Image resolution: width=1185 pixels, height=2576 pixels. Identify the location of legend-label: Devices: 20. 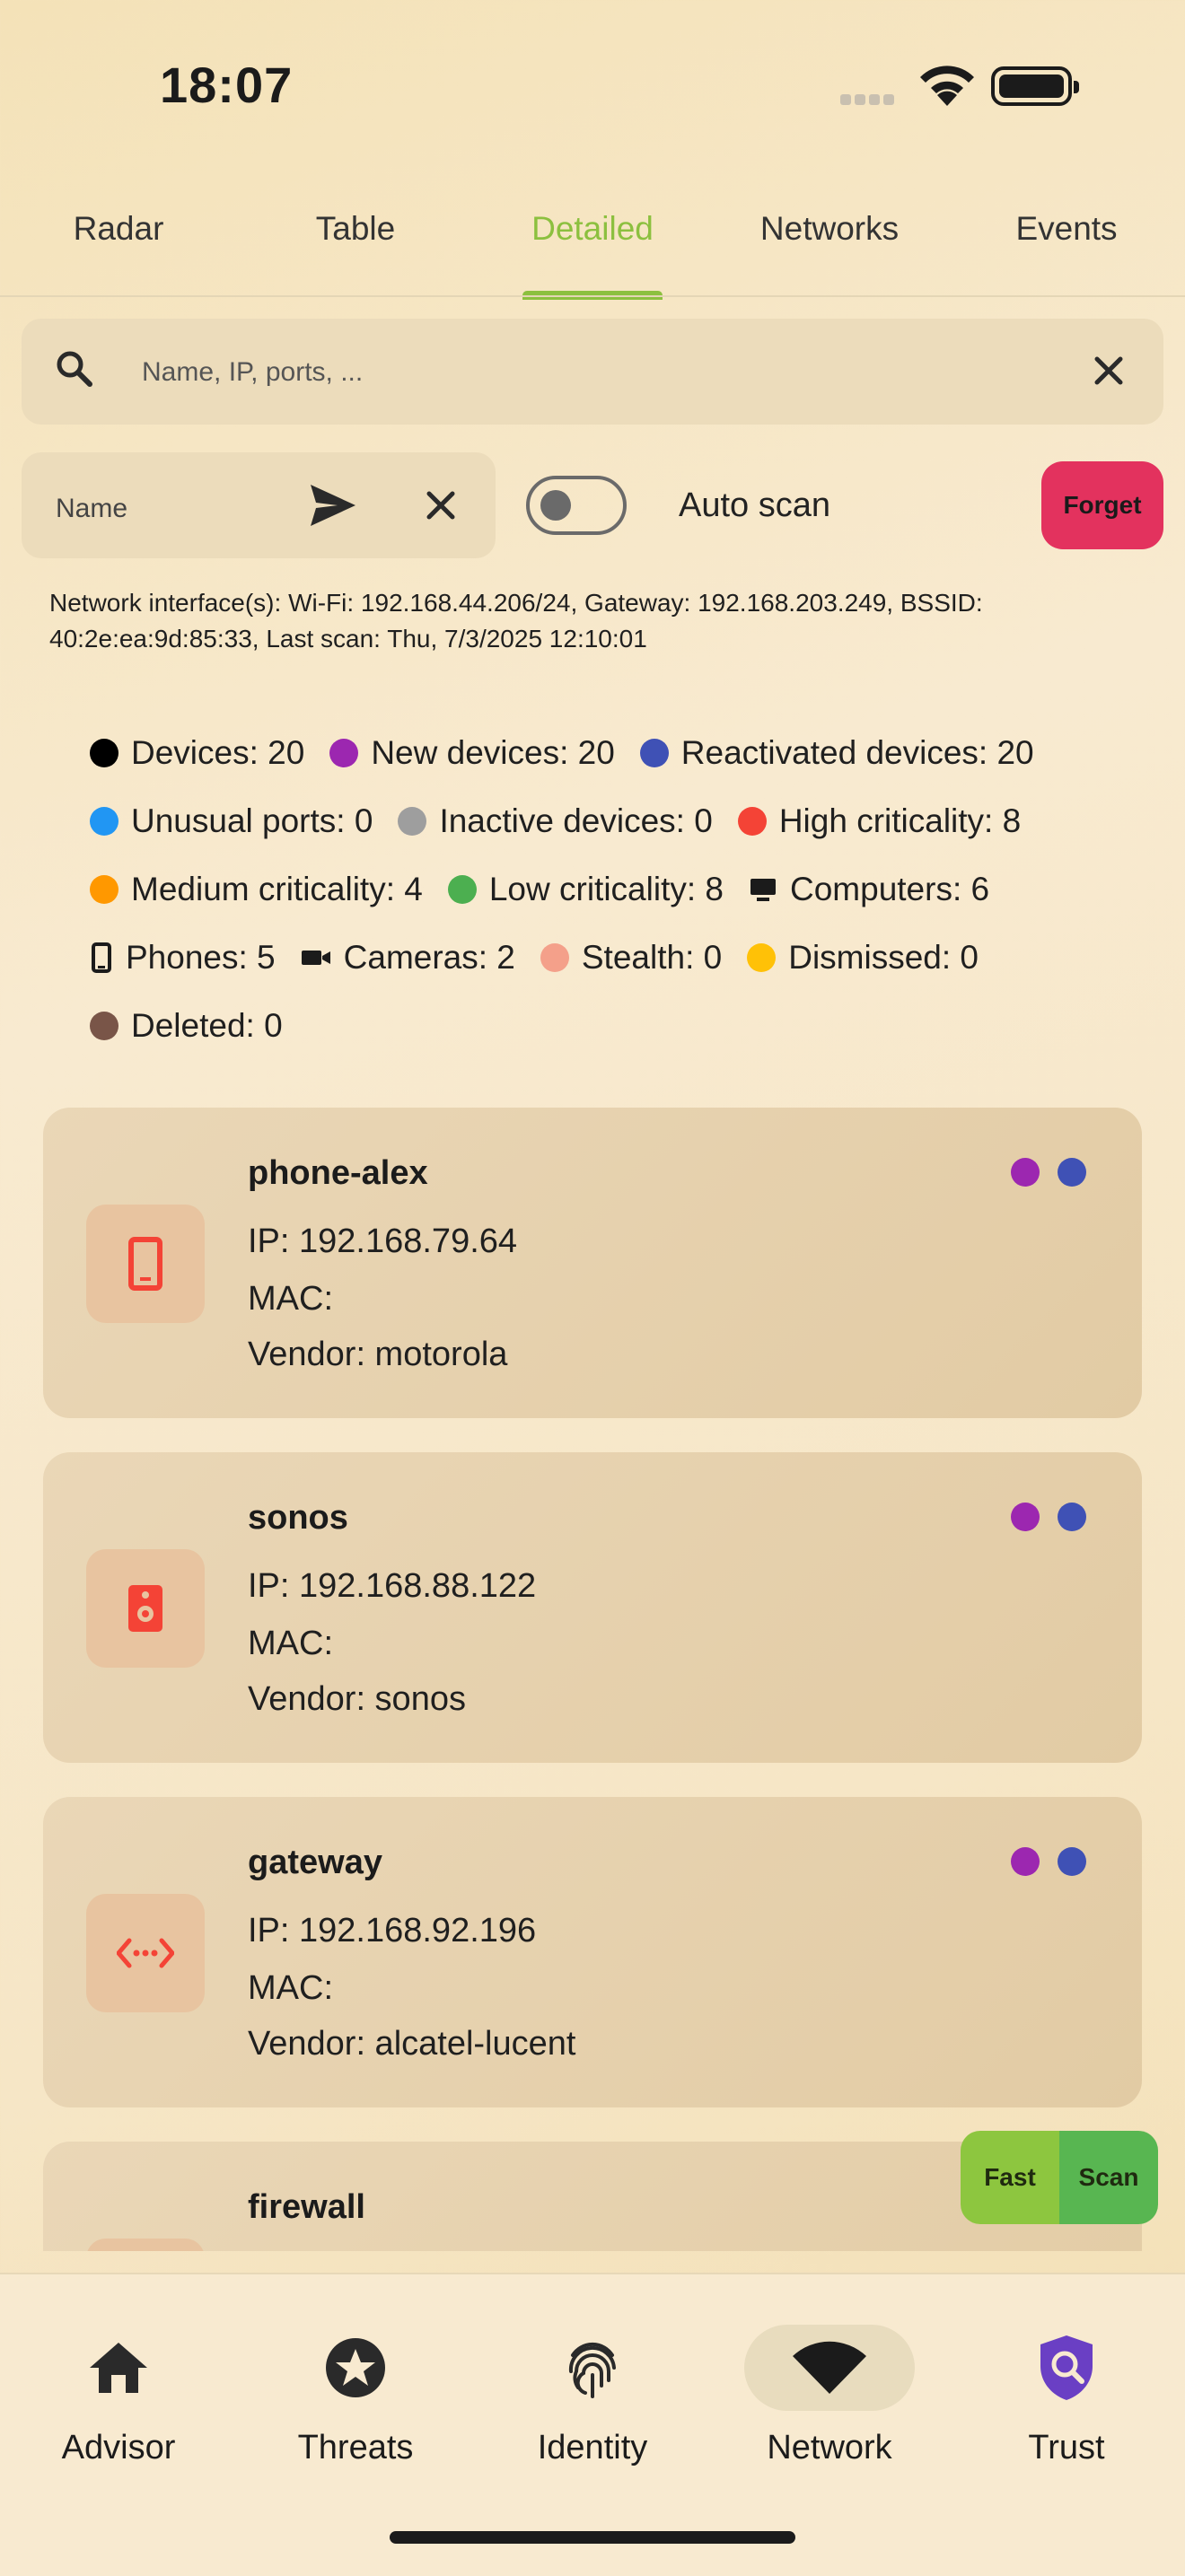
(218, 752).